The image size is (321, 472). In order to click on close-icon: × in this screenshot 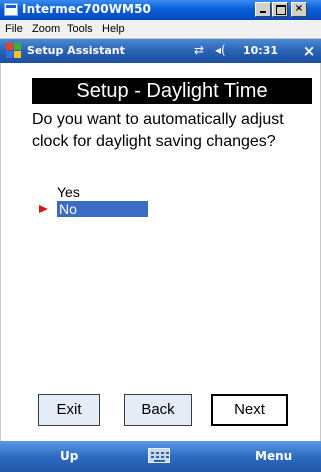, I will do `click(299, 8)`.